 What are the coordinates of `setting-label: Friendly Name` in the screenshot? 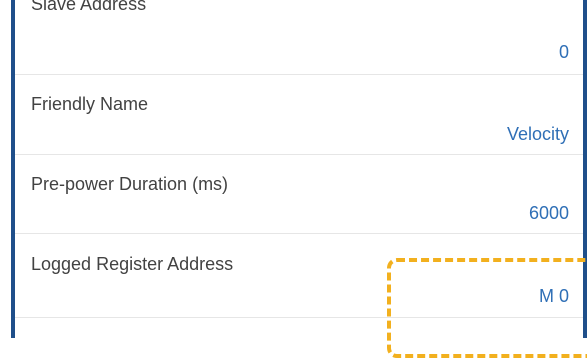 It's located at (90, 104).